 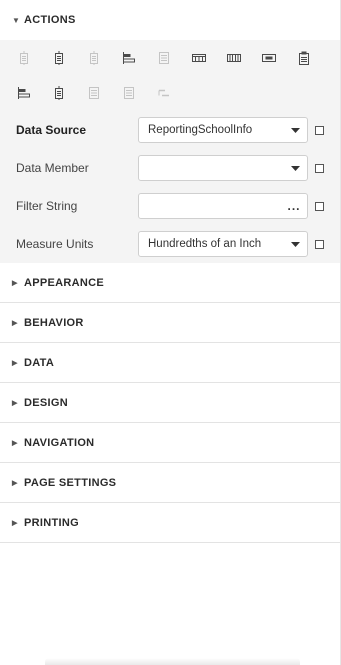 I want to click on measure-units-value: Hundredths of an Inch, so click(x=205, y=244).